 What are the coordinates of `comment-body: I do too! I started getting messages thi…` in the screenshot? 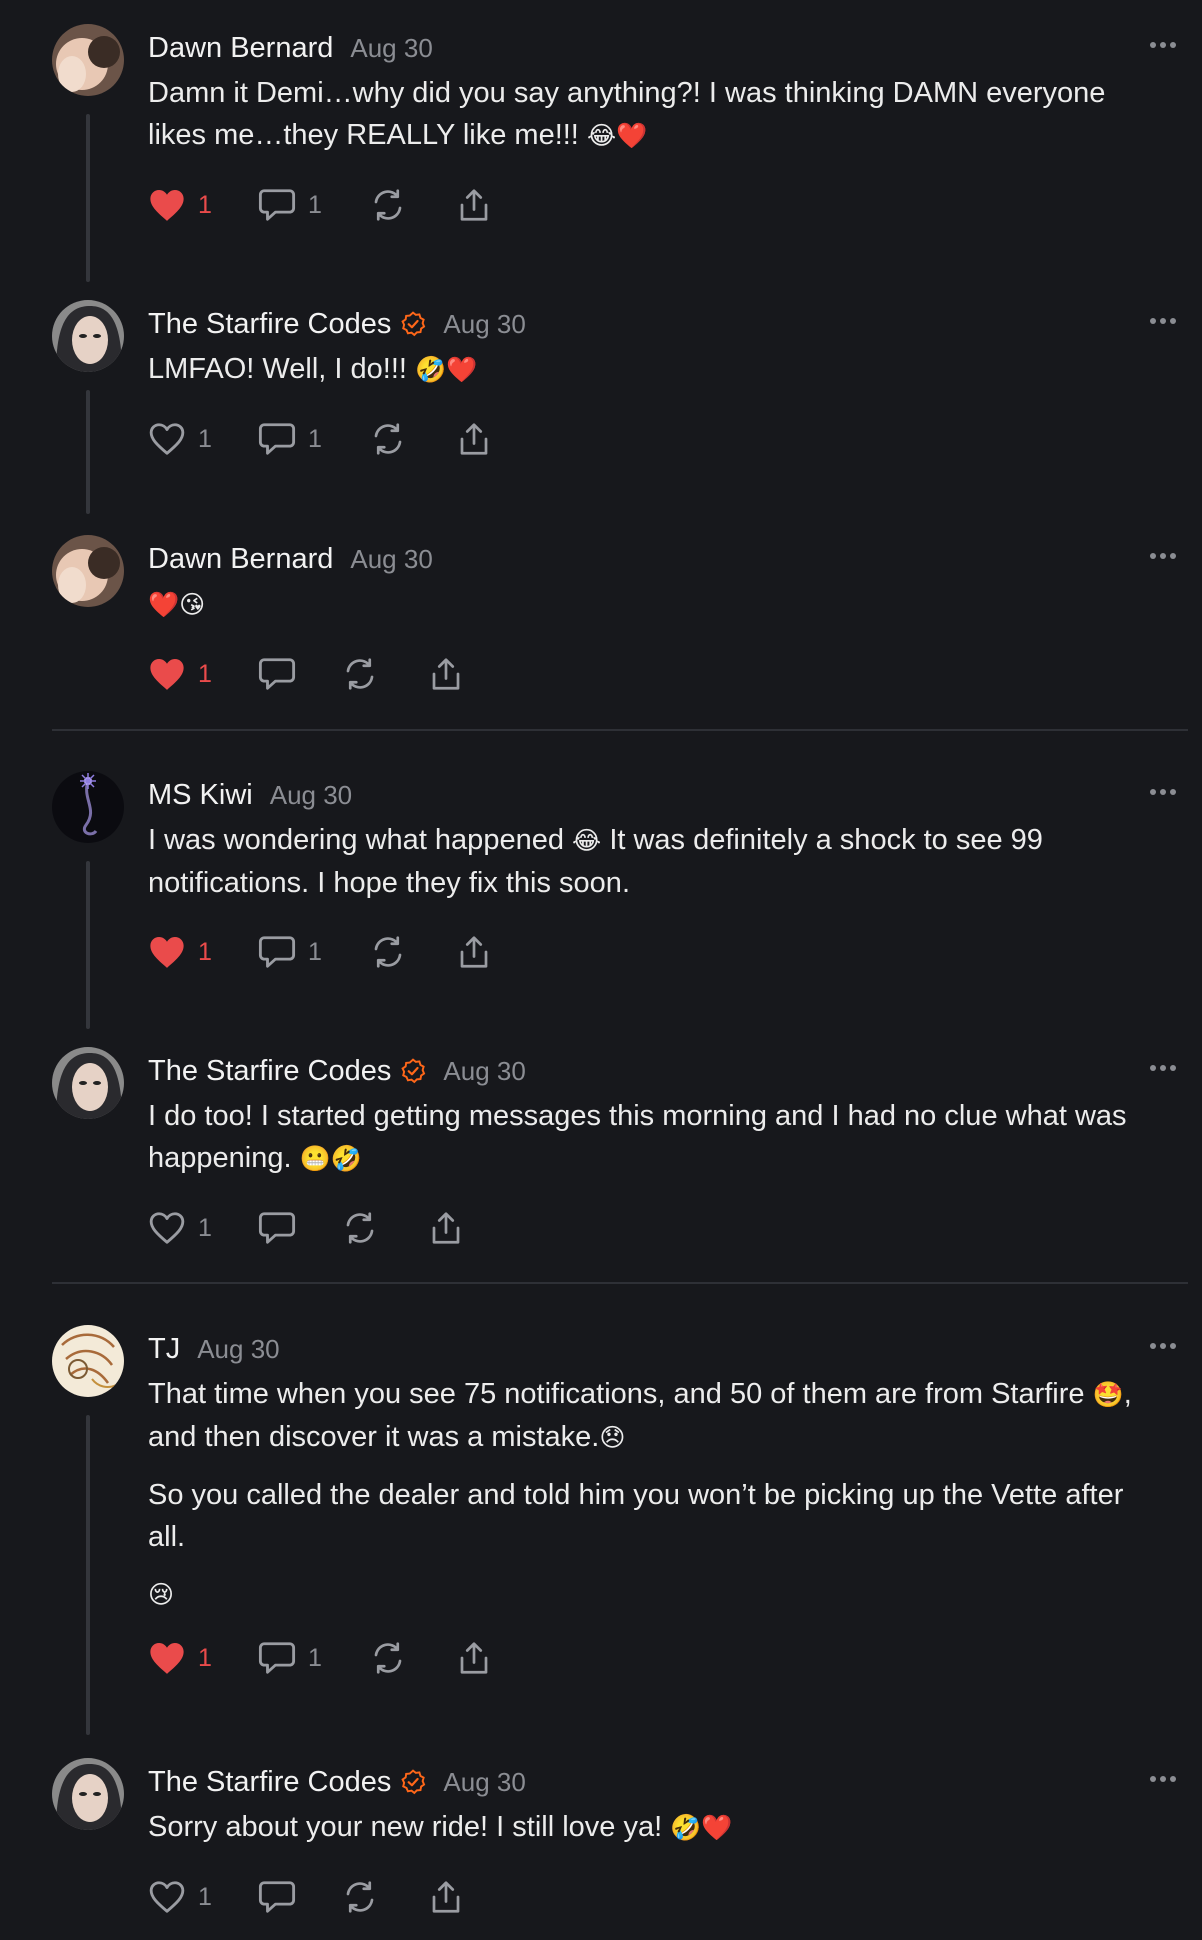 It's located at (637, 1137).